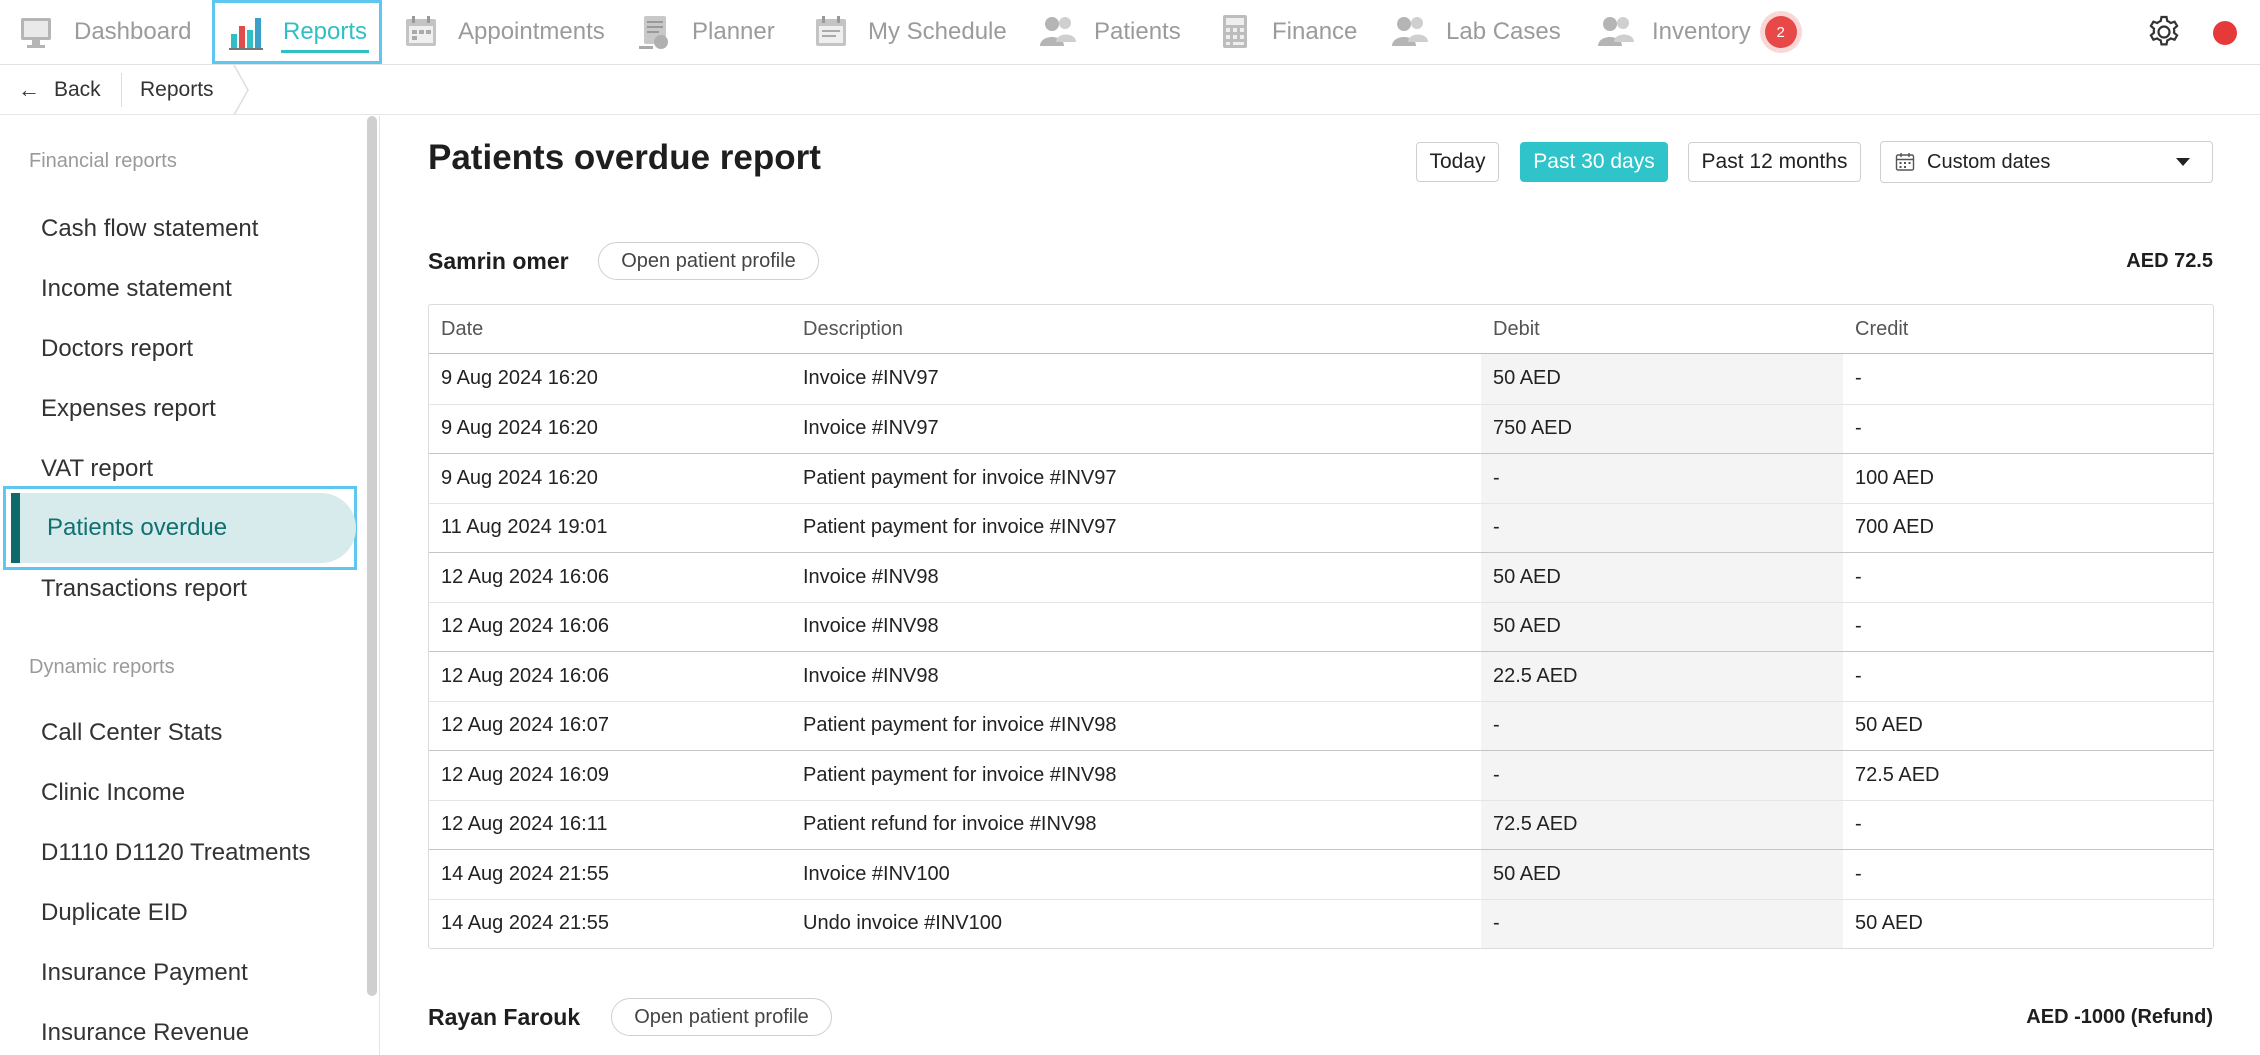 This screenshot has height=1055, width=2260. Describe the element at coordinates (297, 32) in the screenshot. I see `nav-reports: Reports` at that location.